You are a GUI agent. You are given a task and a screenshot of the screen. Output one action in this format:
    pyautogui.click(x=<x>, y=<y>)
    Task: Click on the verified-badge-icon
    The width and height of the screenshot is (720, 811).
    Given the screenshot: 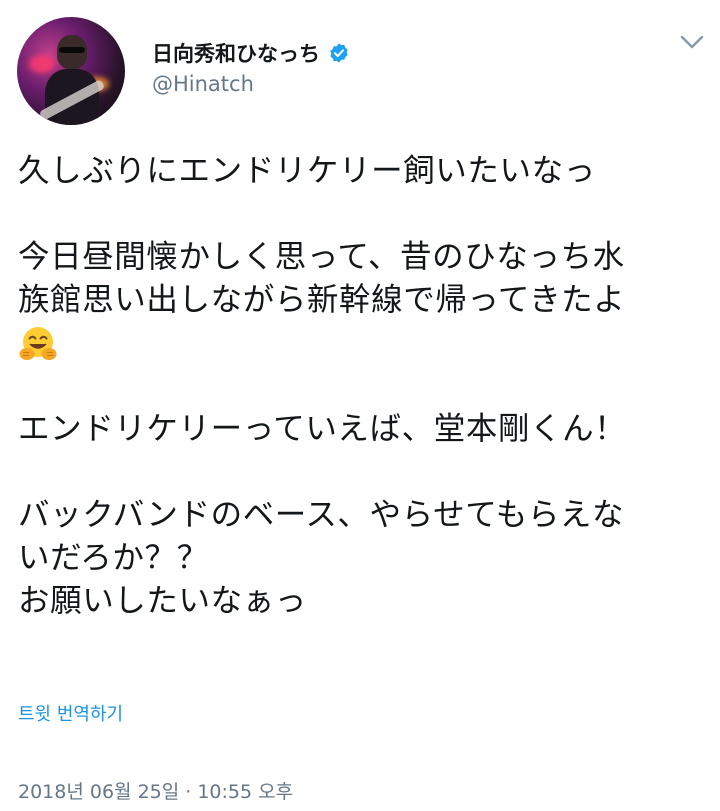 What is the action you would take?
    pyautogui.click(x=339, y=53)
    